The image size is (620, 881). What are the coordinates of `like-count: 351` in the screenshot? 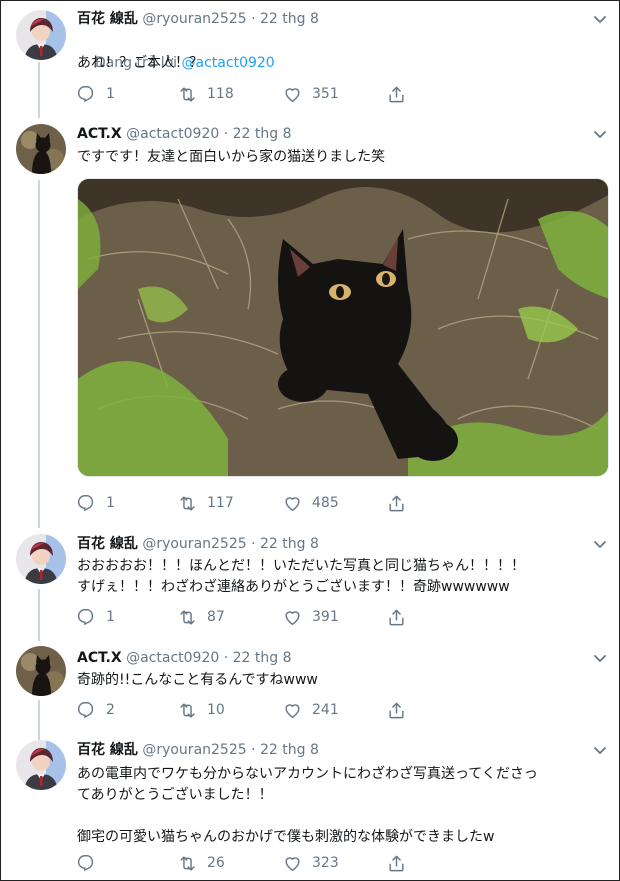 It's located at (325, 94).